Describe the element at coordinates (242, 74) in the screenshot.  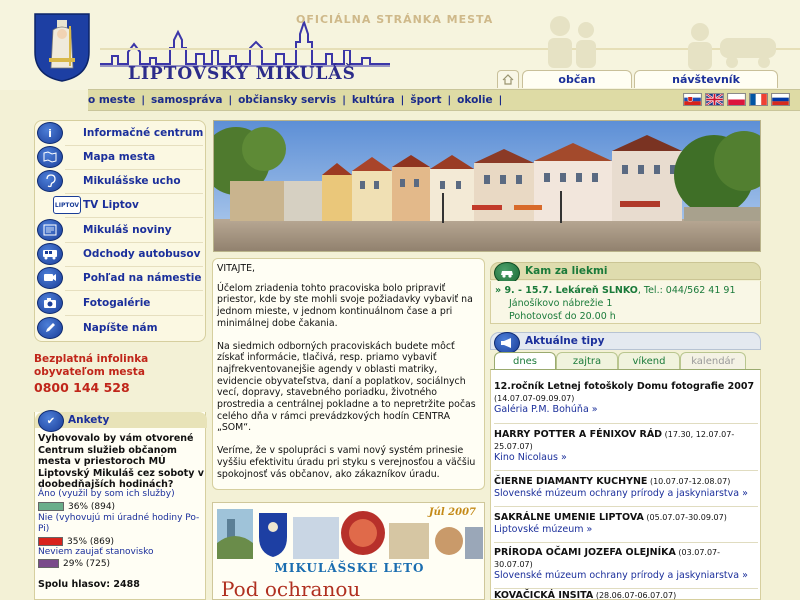
I see `city-name-logo: LIPTOVSKÝ MIKULÁŠ` at that location.